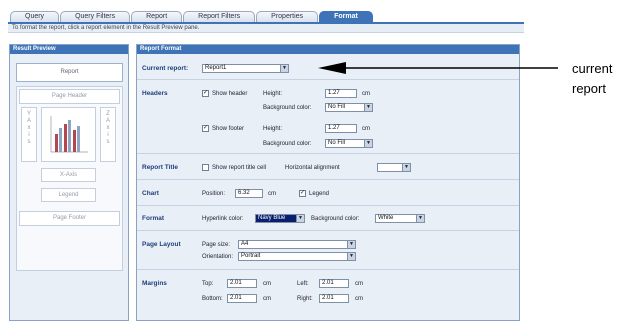 The height and width of the screenshot is (333, 630). I want to click on top-margin-input: 2.01, so click(242, 283).